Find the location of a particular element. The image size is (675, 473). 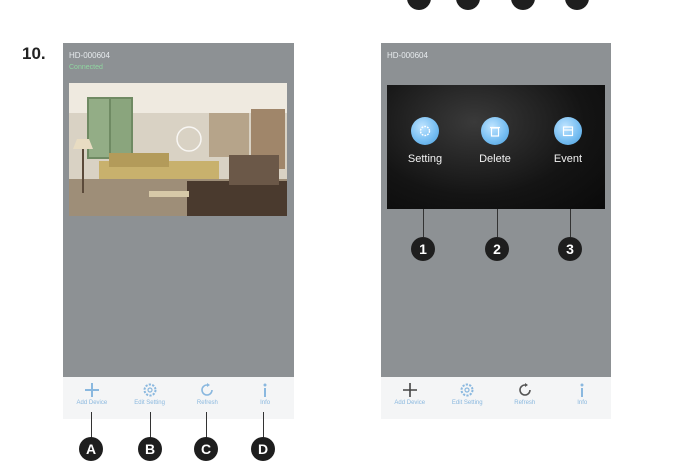

callout-3: 3 is located at coordinates (570, 249).